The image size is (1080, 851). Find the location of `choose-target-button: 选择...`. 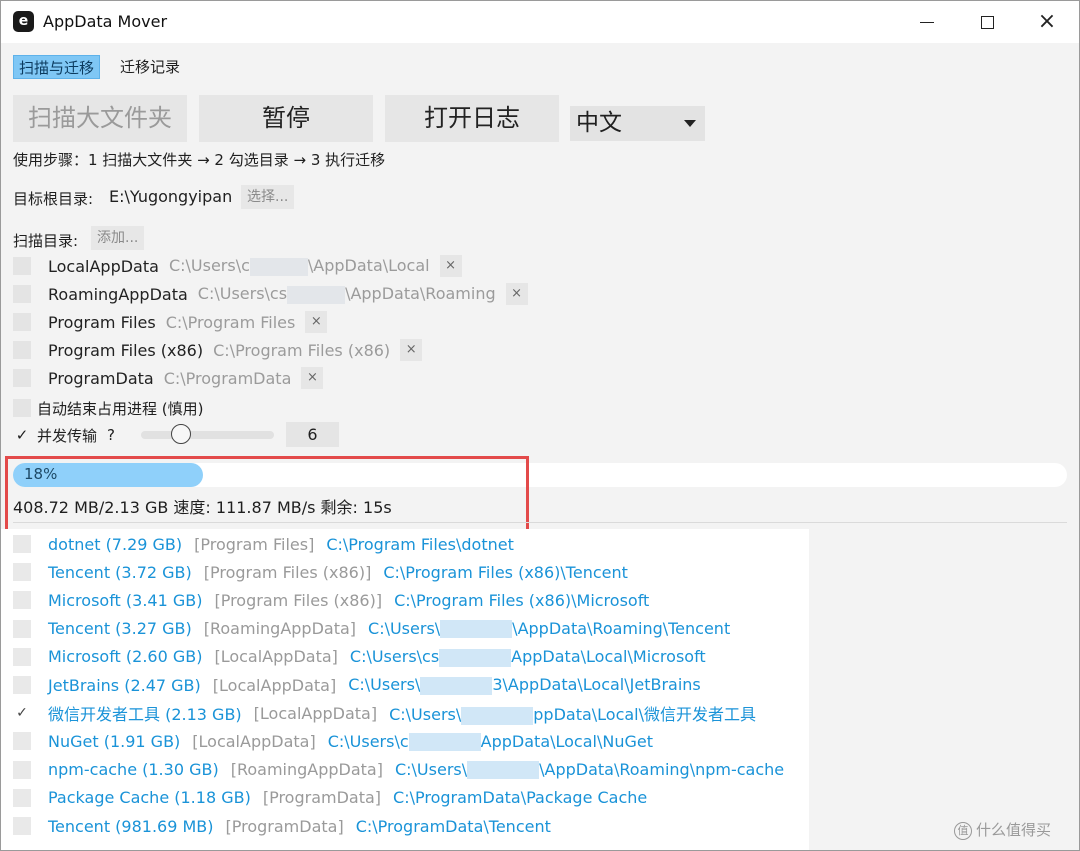

choose-target-button: 选择... is located at coordinates (268, 197).